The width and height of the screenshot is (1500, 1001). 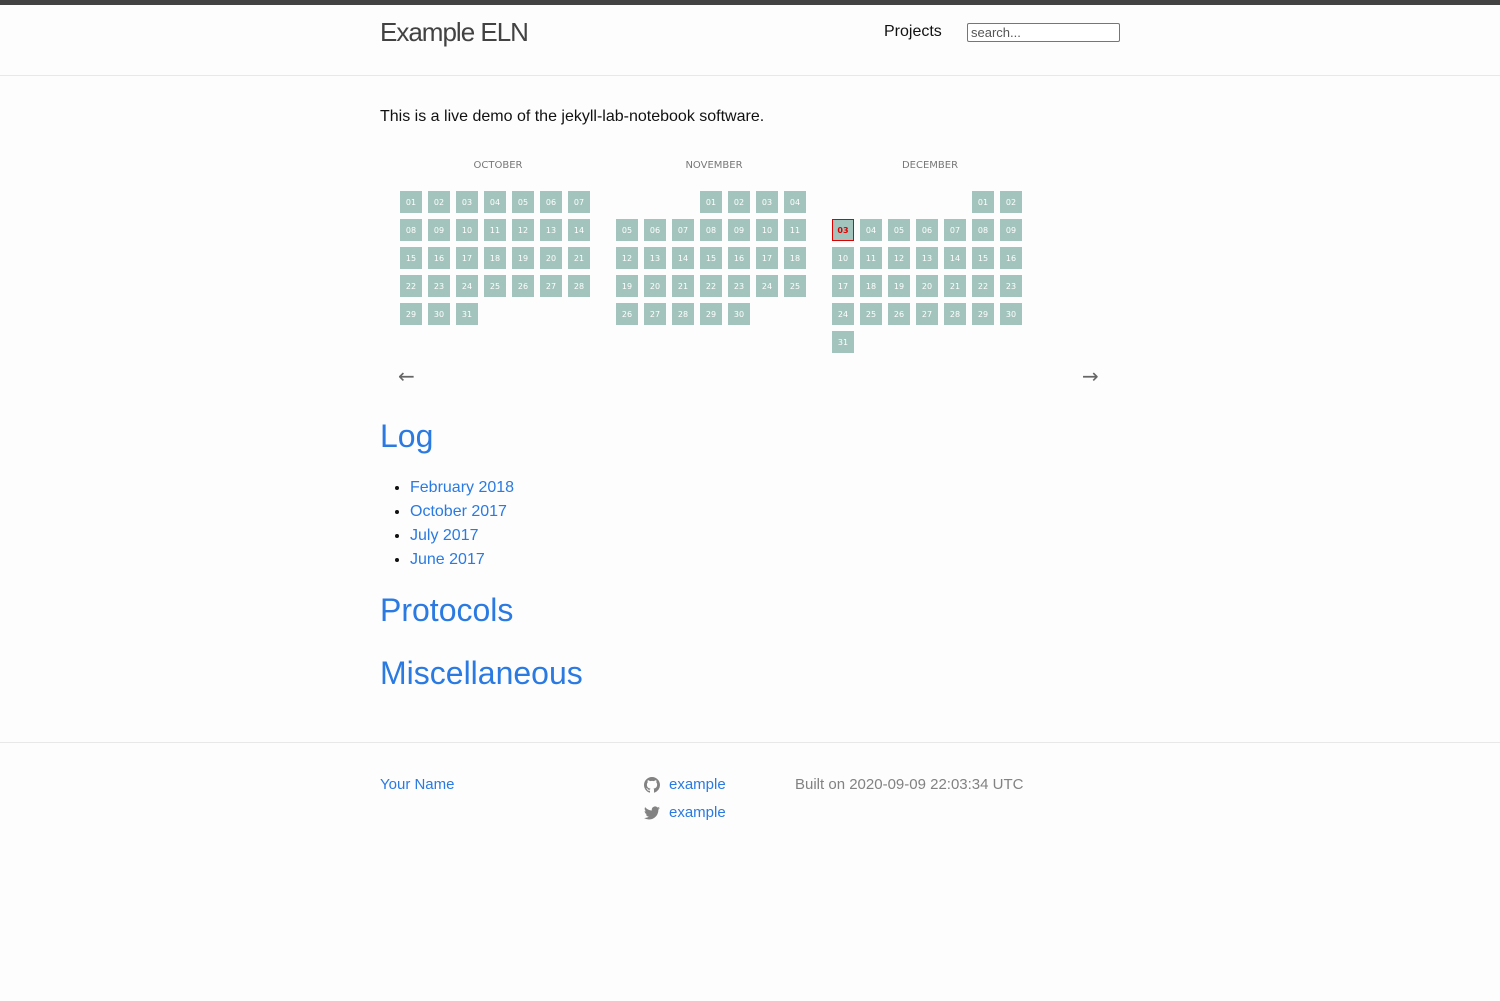 I want to click on log-heading: Log, so click(x=406, y=436).